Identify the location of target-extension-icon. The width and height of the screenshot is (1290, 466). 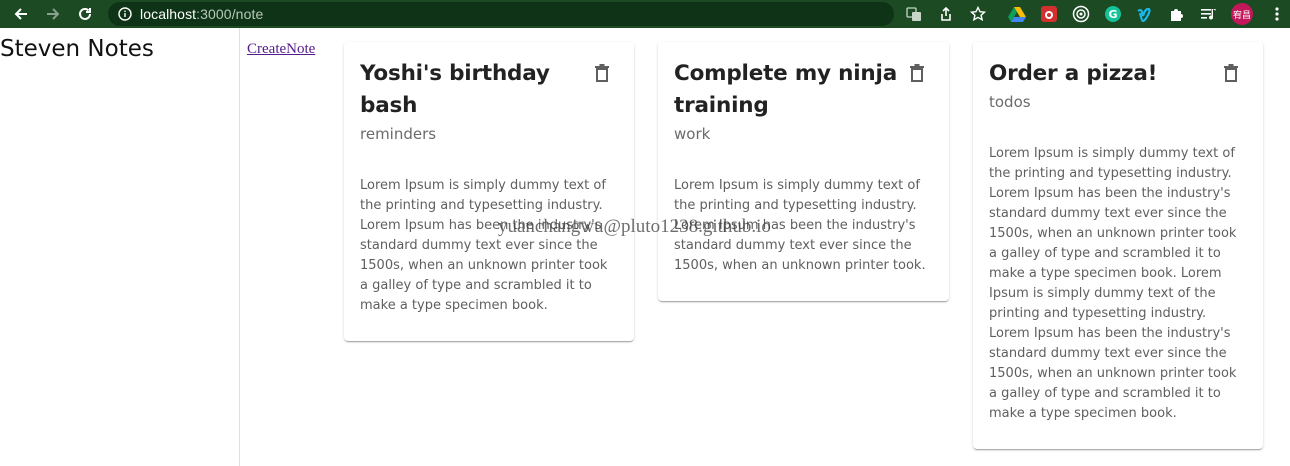
(1081, 14).